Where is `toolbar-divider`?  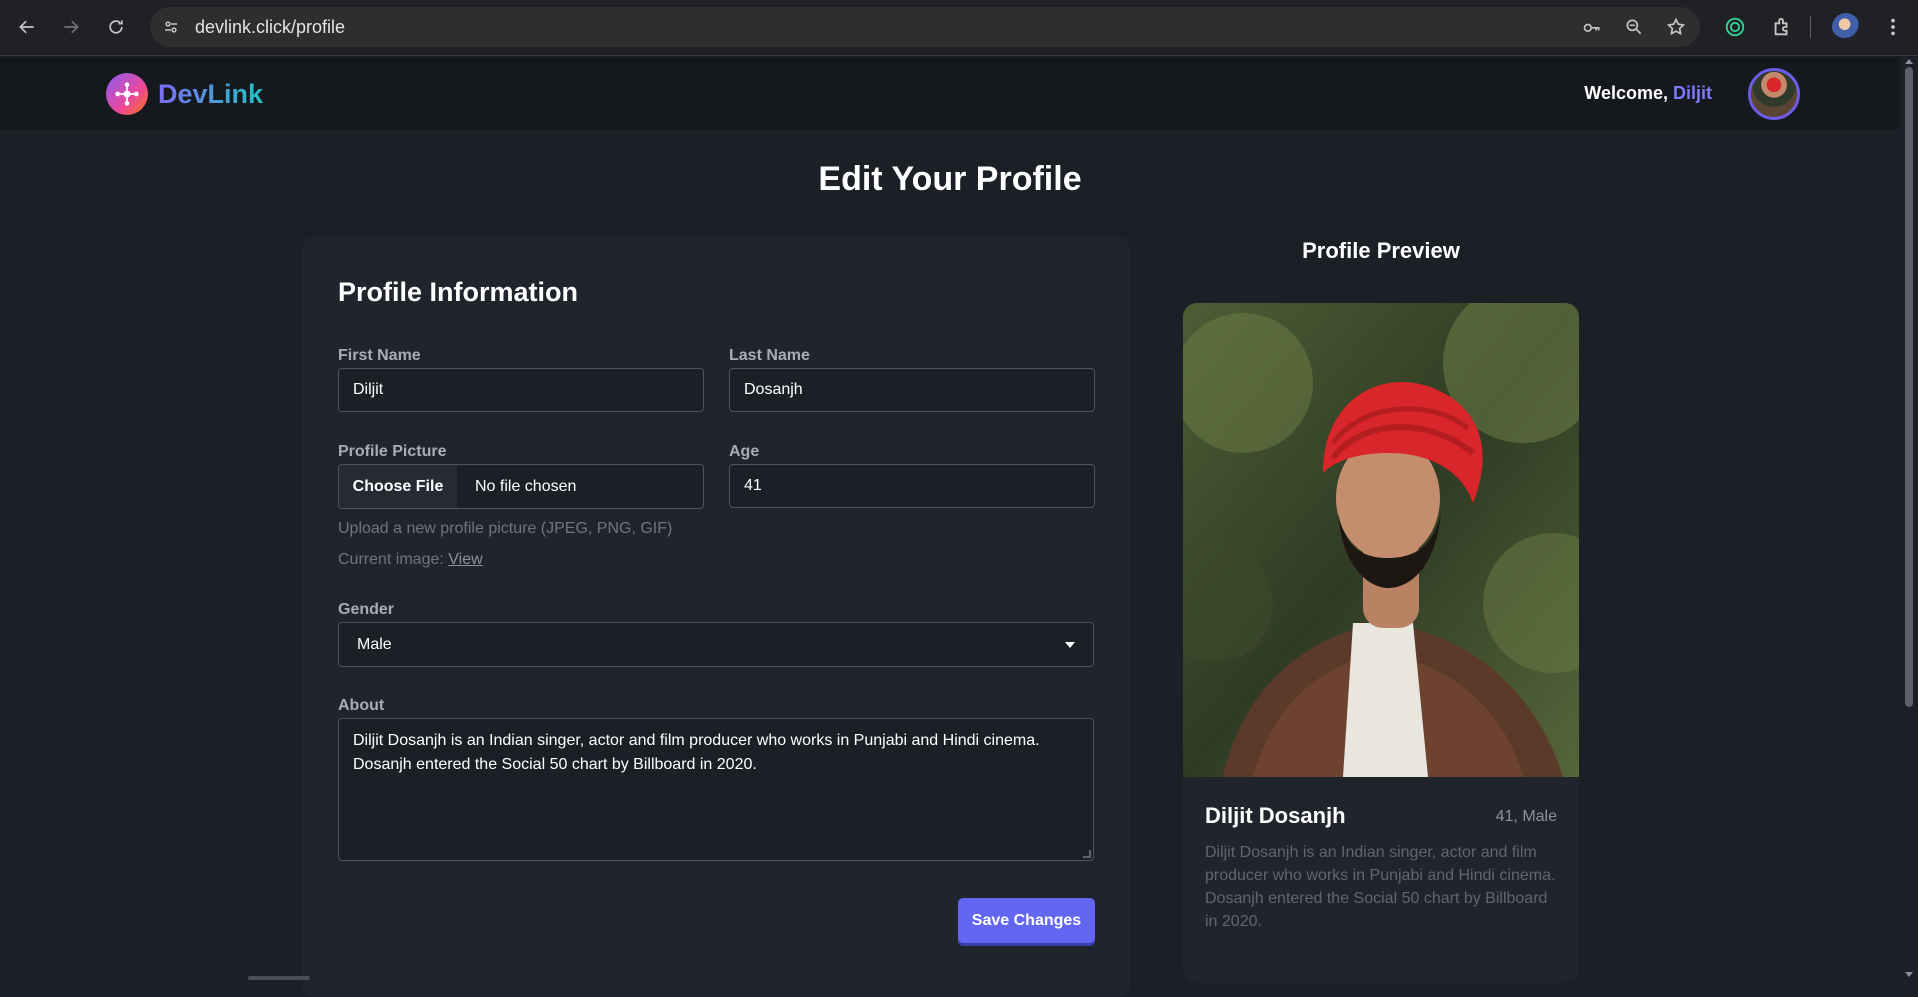
toolbar-divider is located at coordinates (1810, 27).